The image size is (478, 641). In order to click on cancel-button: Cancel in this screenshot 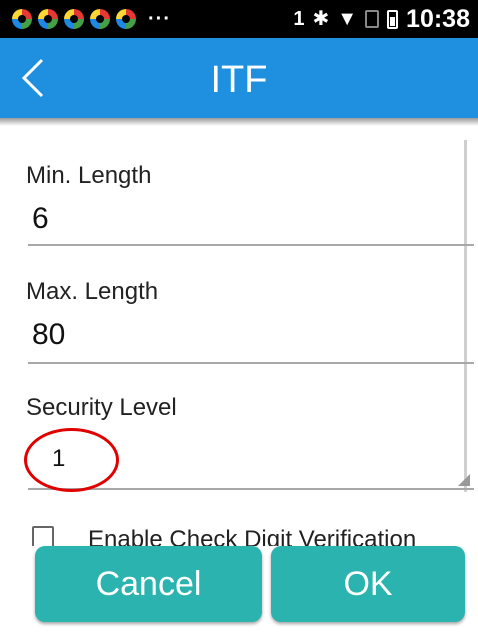, I will do `click(148, 584)`.